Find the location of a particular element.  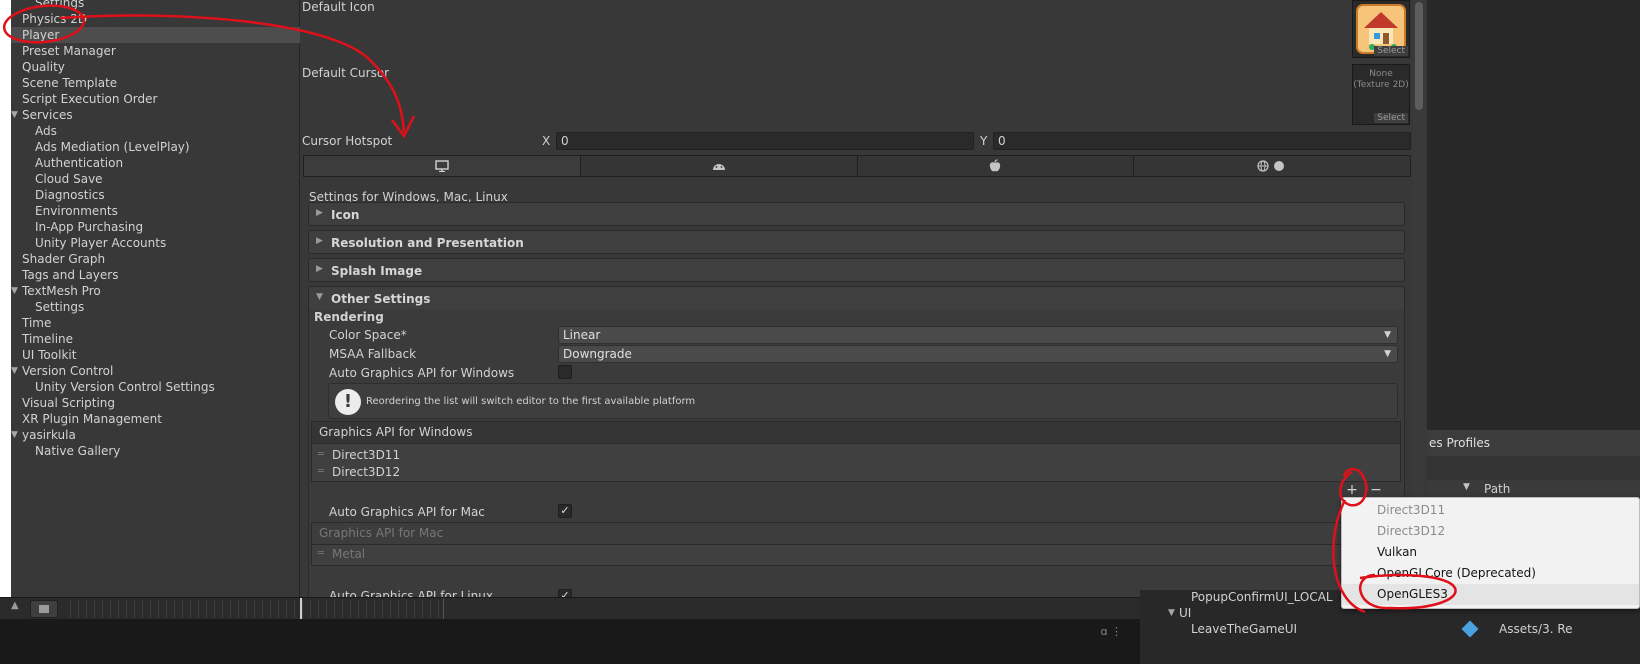

foldout-resolution-label: Resolution and Presentation is located at coordinates (427, 243).